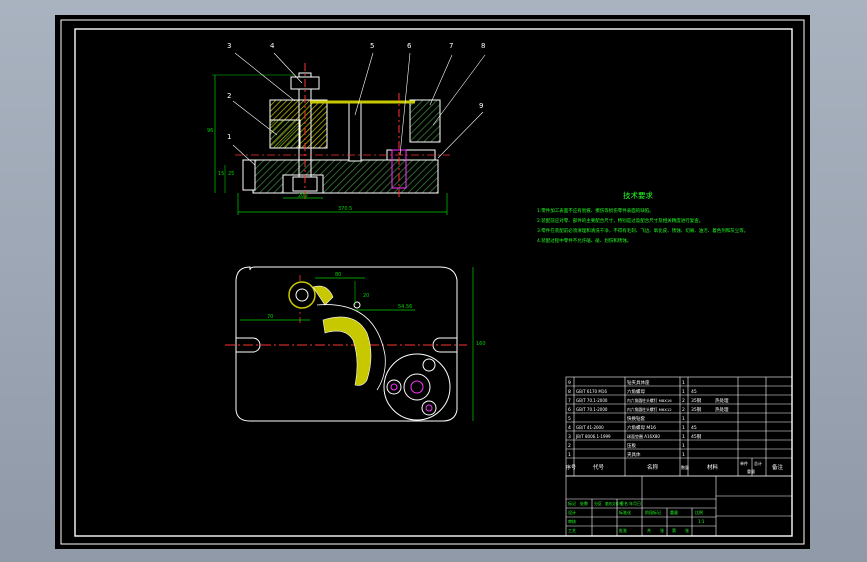 The height and width of the screenshot is (562, 867). What do you see at coordinates (591, 391) in the screenshot?
I see `bom-row-8-code: GB/T 6170 M16` at bounding box center [591, 391].